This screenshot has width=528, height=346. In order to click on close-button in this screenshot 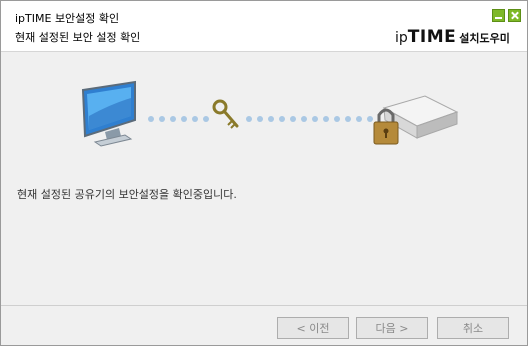, I will do `click(514, 15)`.